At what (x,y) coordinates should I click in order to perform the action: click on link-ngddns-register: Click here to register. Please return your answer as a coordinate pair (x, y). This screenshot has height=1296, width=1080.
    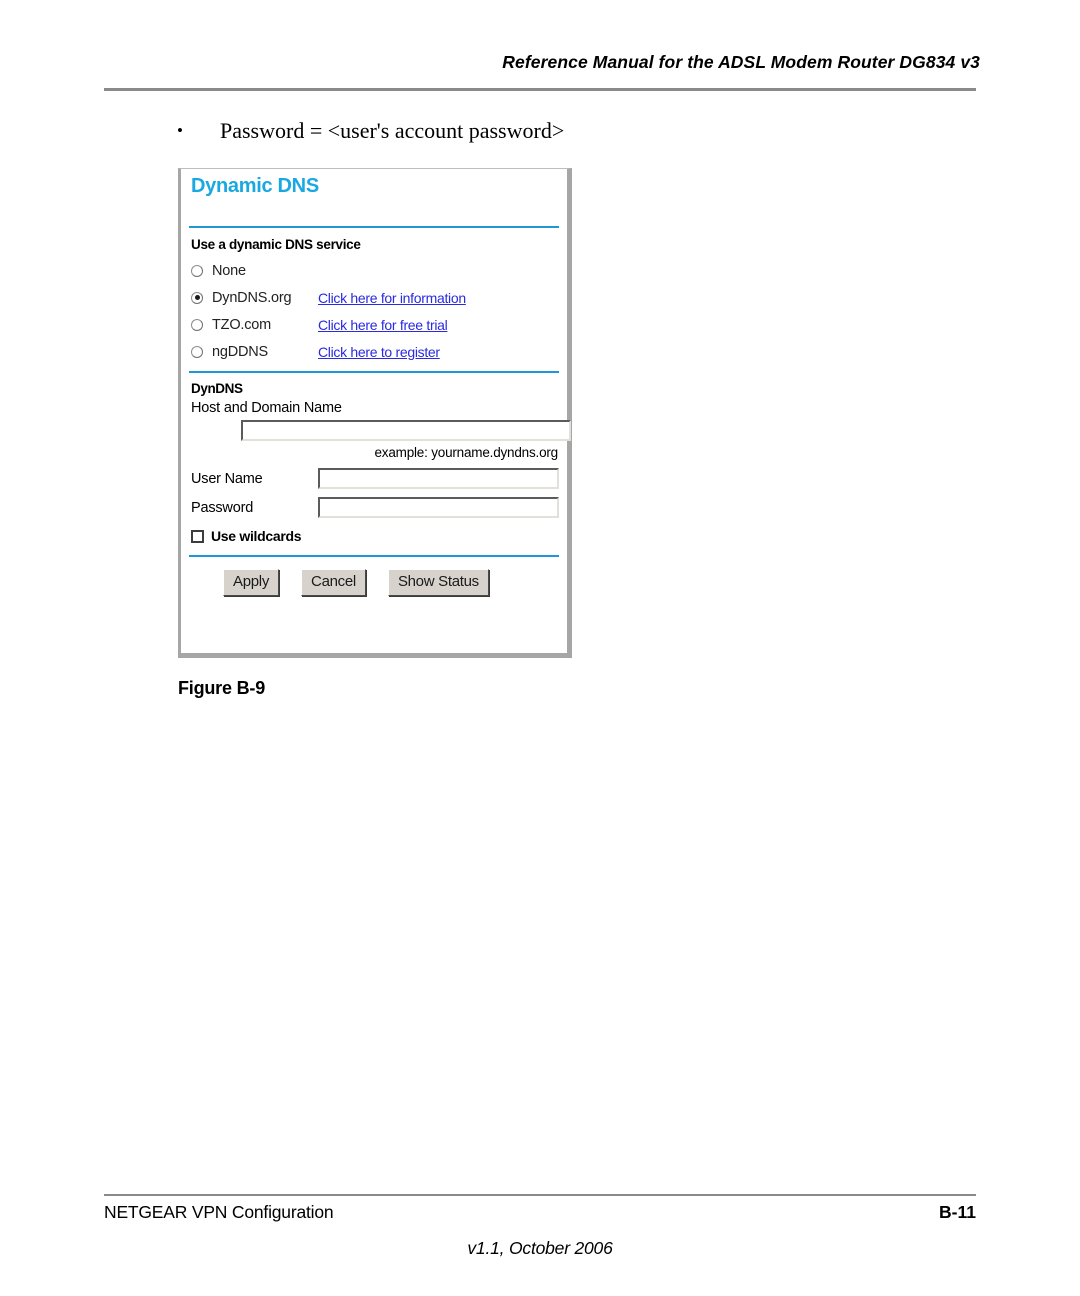
    Looking at the image, I should click on (379, 352).